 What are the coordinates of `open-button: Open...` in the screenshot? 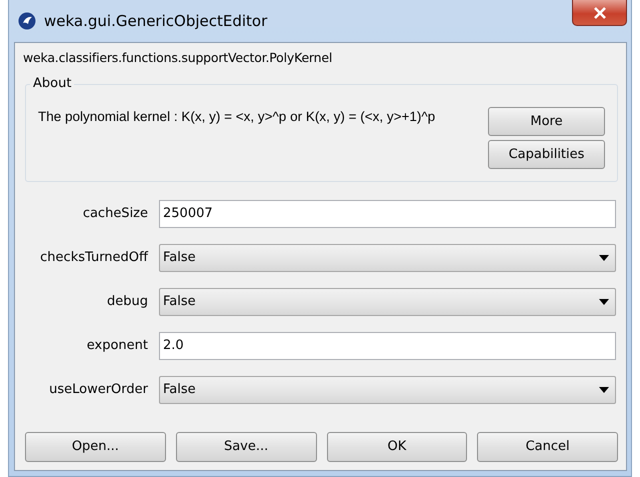 It's located at (95, 447).